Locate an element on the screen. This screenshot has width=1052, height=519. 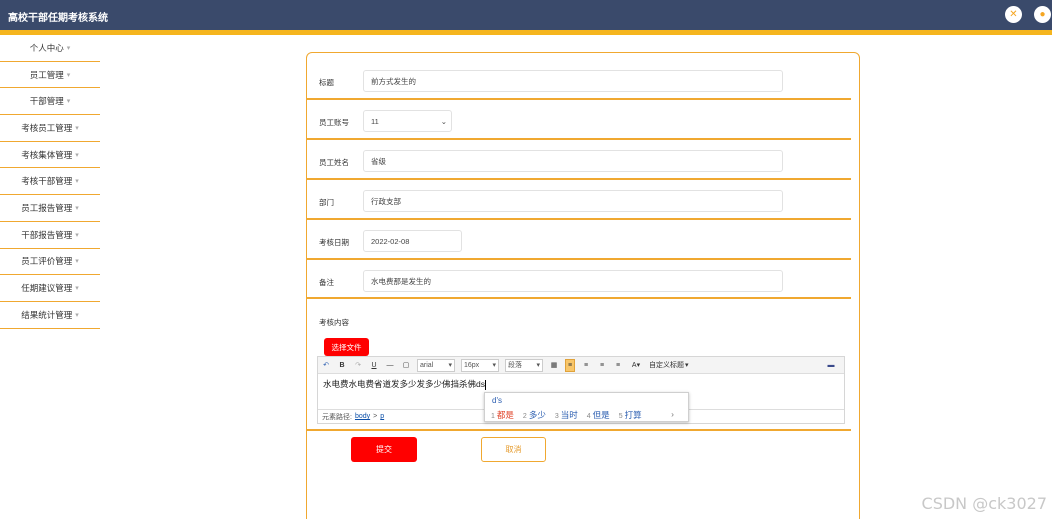
sidebar-item-employee-management: 员工管理 ▾ is located at coordinates (50, 75).